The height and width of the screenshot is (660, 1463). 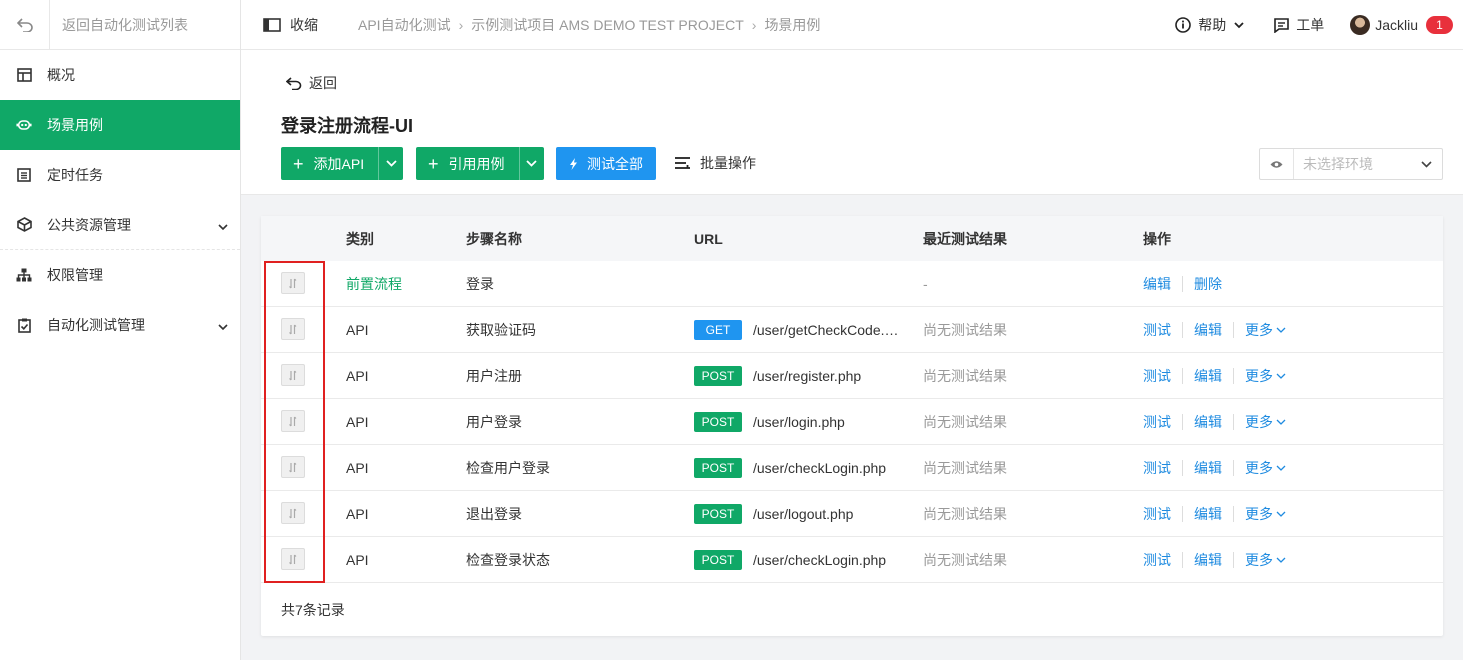 What do you see at coordinates (347, 126) in the screenshot?
I see `page-title: 登录注册流程-UI` at bounding box center [347, 126].